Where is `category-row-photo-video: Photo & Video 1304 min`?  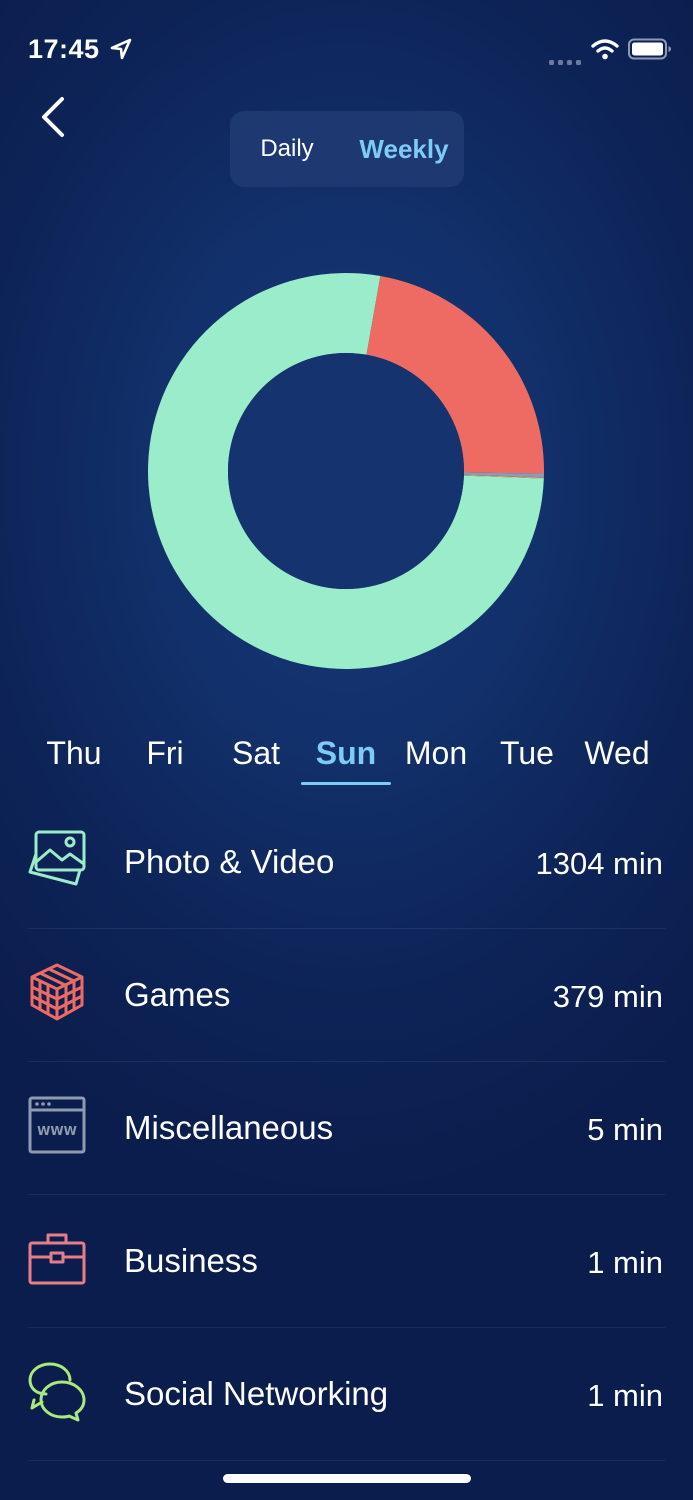
category-row-photo-video: Photo & Video 1304 min is located at coordinates (346, 862).